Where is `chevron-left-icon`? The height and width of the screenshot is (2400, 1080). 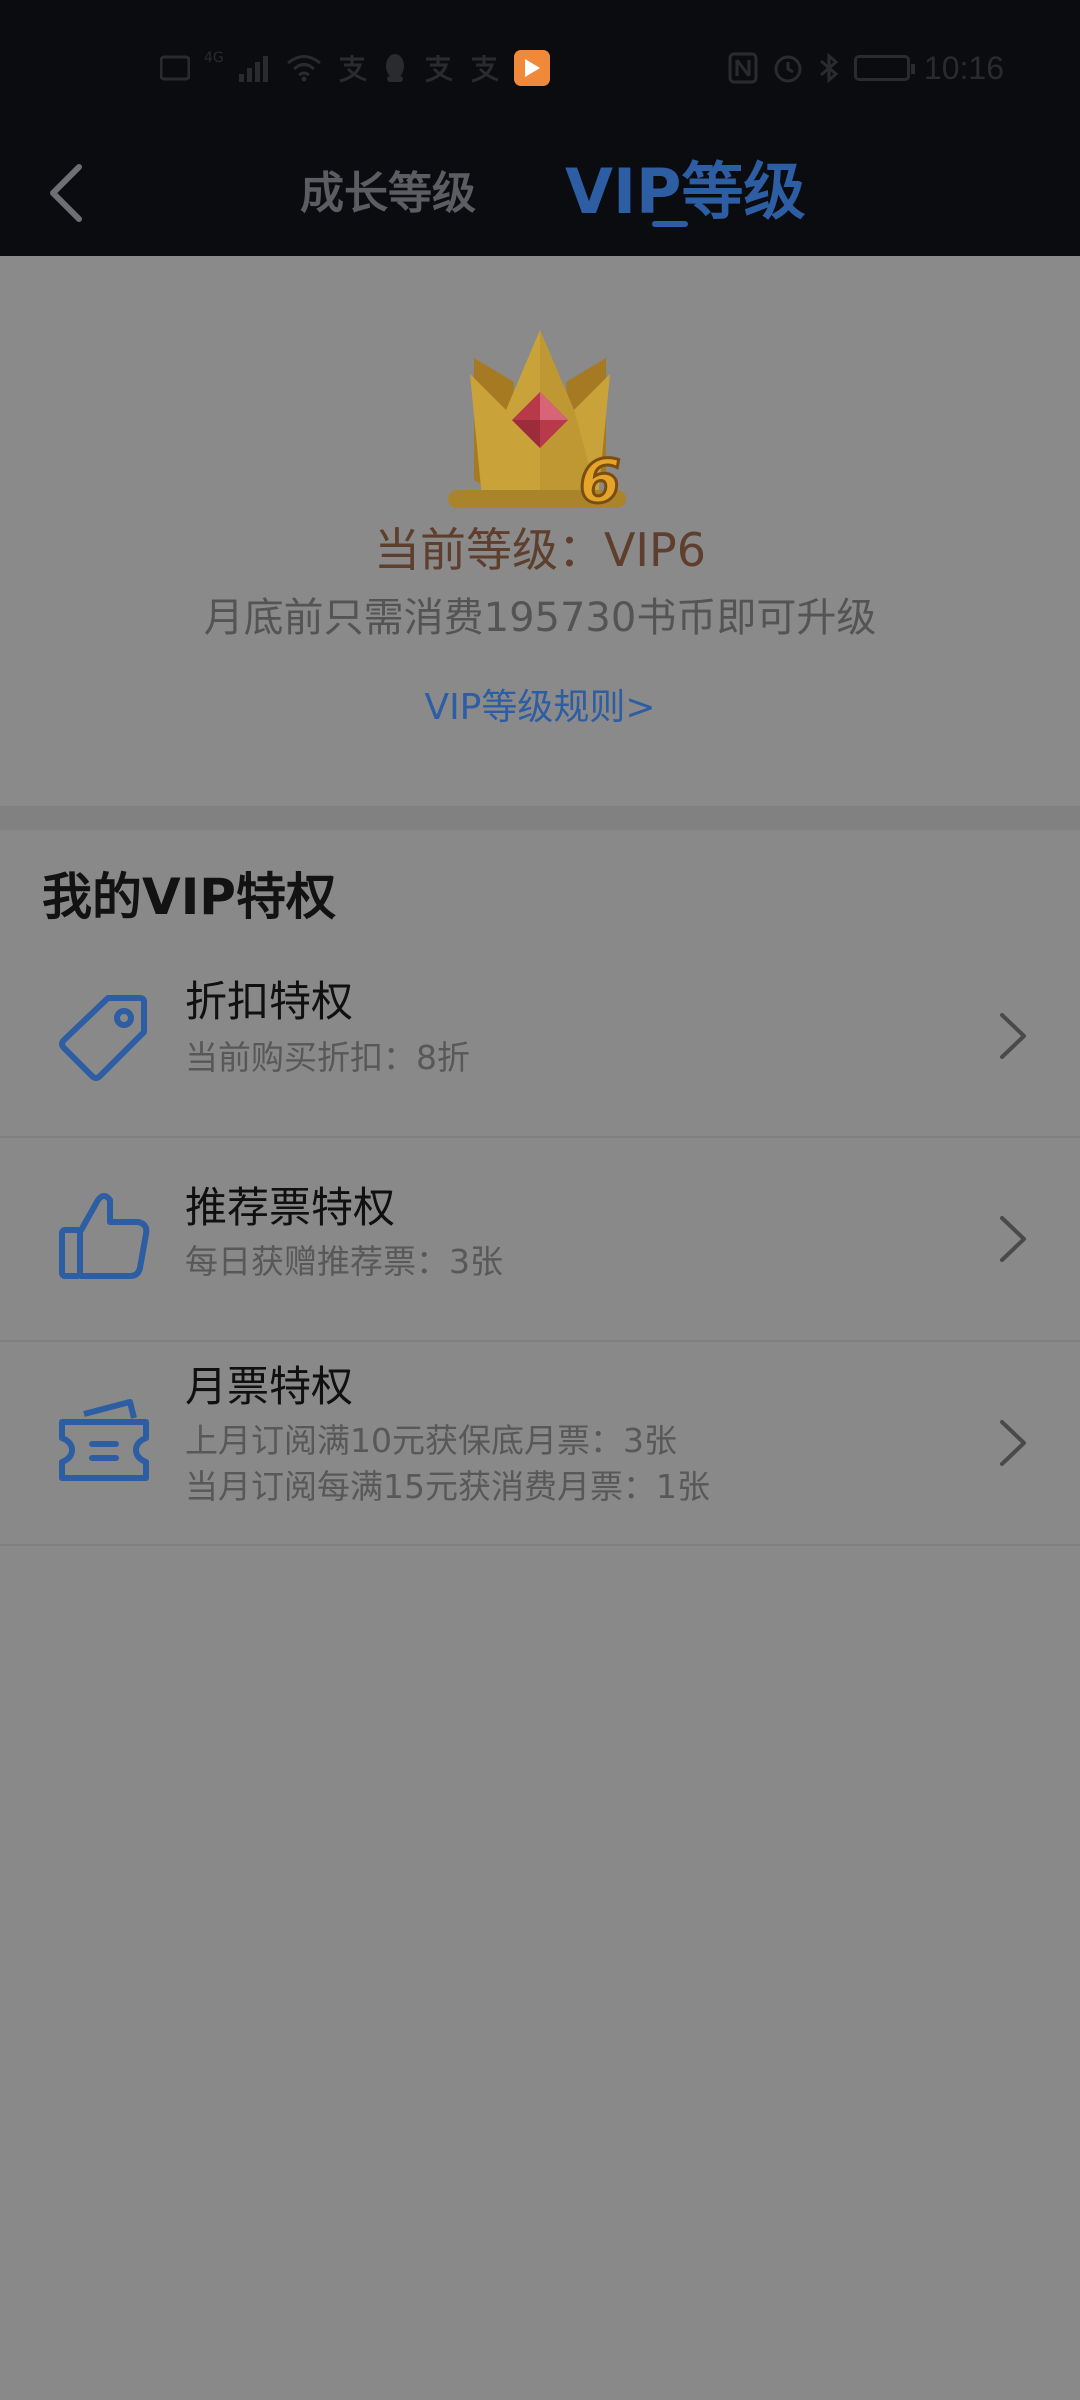
chevron-left-icon is located at coordinates (66, 193).